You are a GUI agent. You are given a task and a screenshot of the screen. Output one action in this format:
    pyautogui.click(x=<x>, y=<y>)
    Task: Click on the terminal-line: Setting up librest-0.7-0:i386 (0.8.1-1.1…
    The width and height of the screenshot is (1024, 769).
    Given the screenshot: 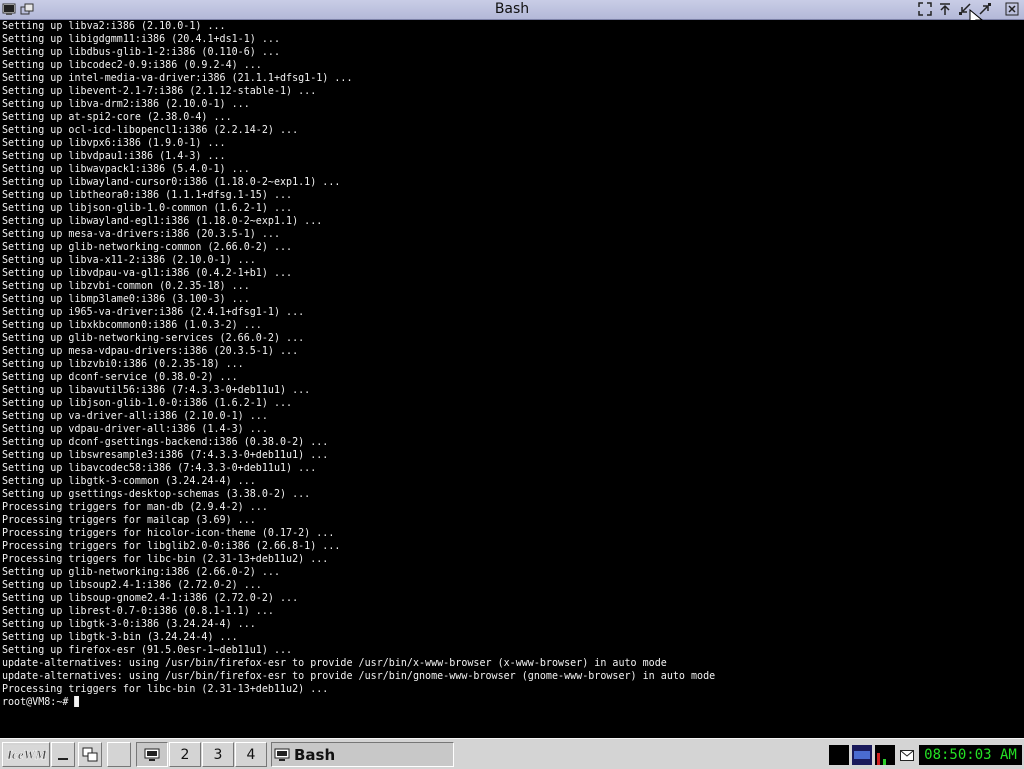 What is the action you would take?
    pyautogui.click(x=137, y=611)
    